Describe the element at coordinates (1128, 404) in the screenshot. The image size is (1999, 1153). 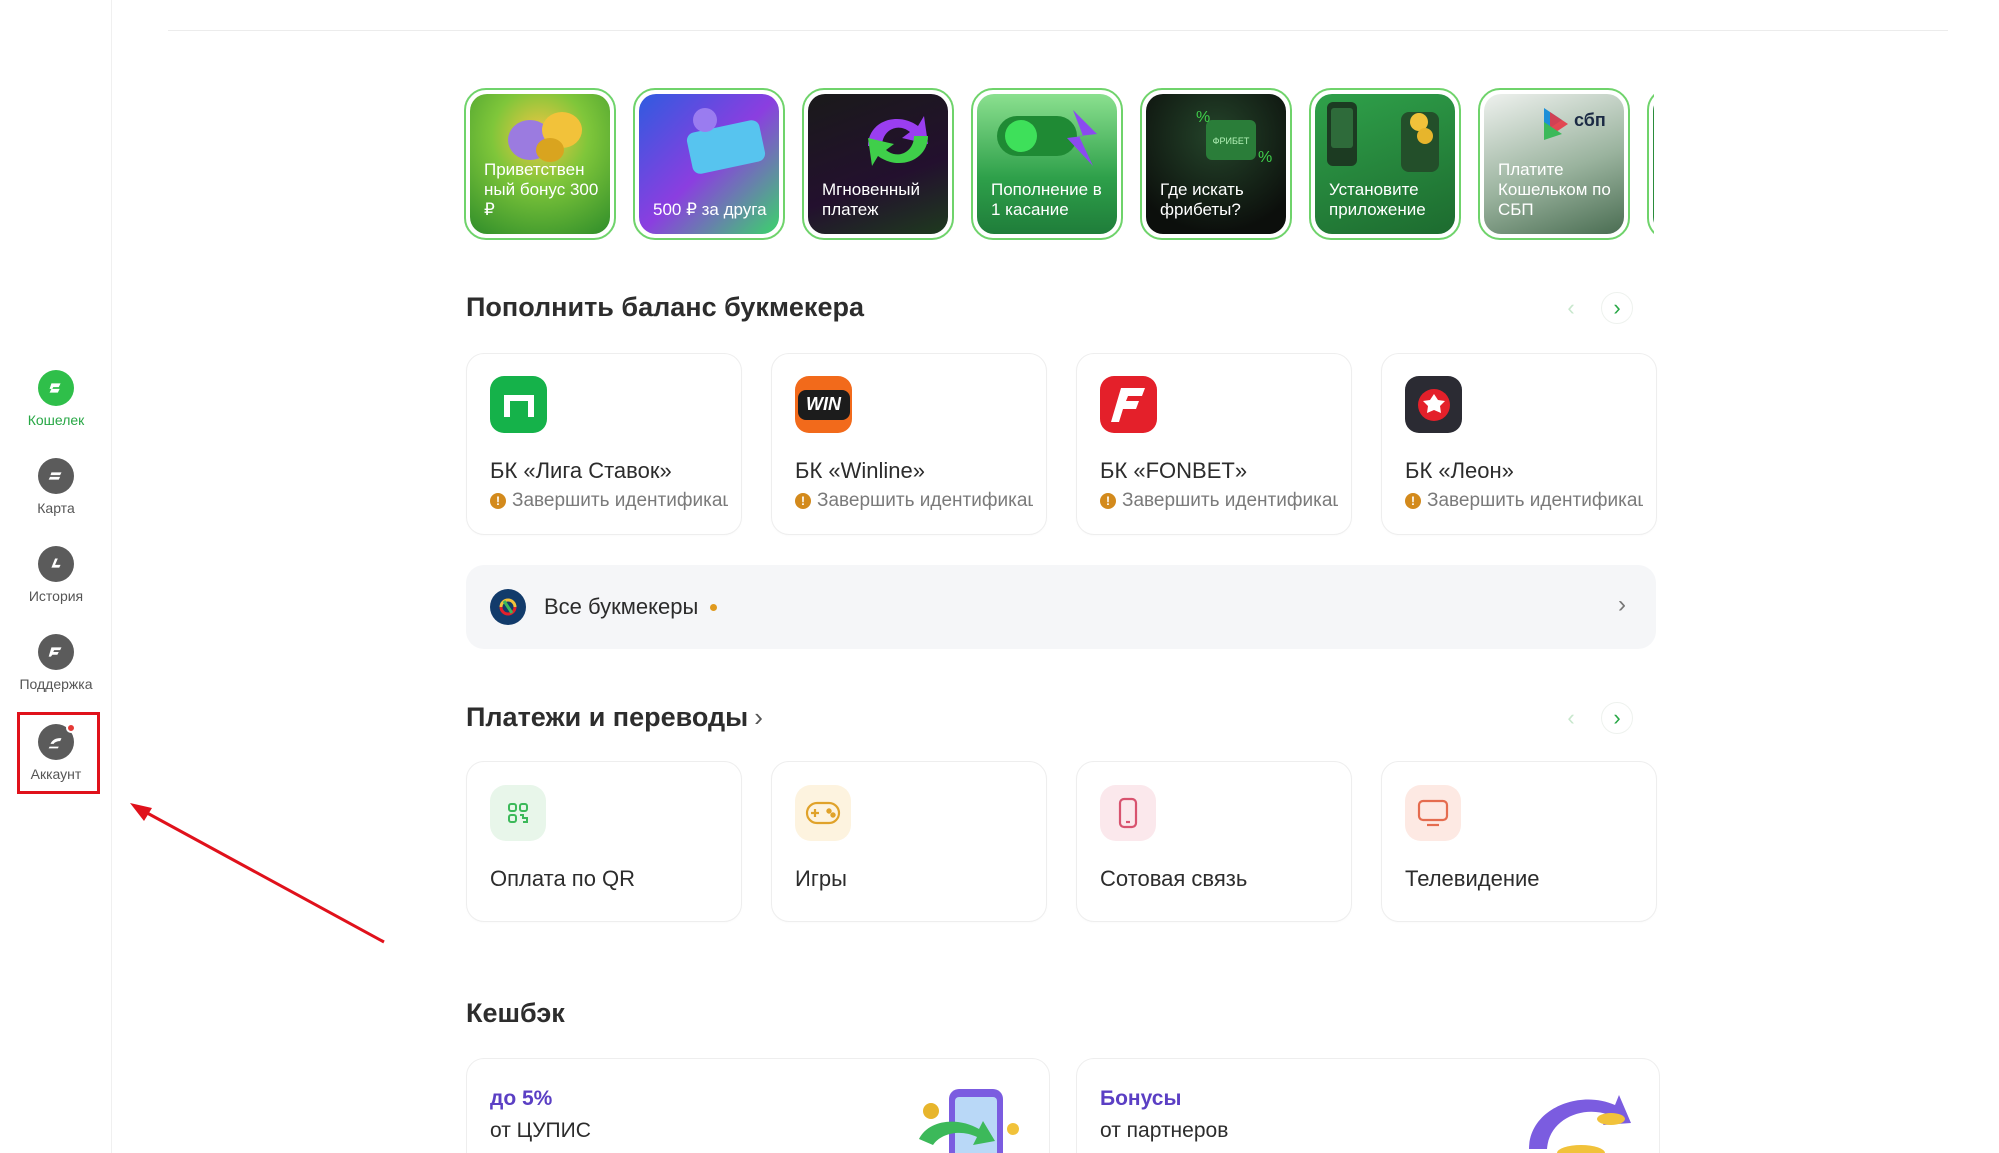
I see `fonbet-logo-icon` at that location.